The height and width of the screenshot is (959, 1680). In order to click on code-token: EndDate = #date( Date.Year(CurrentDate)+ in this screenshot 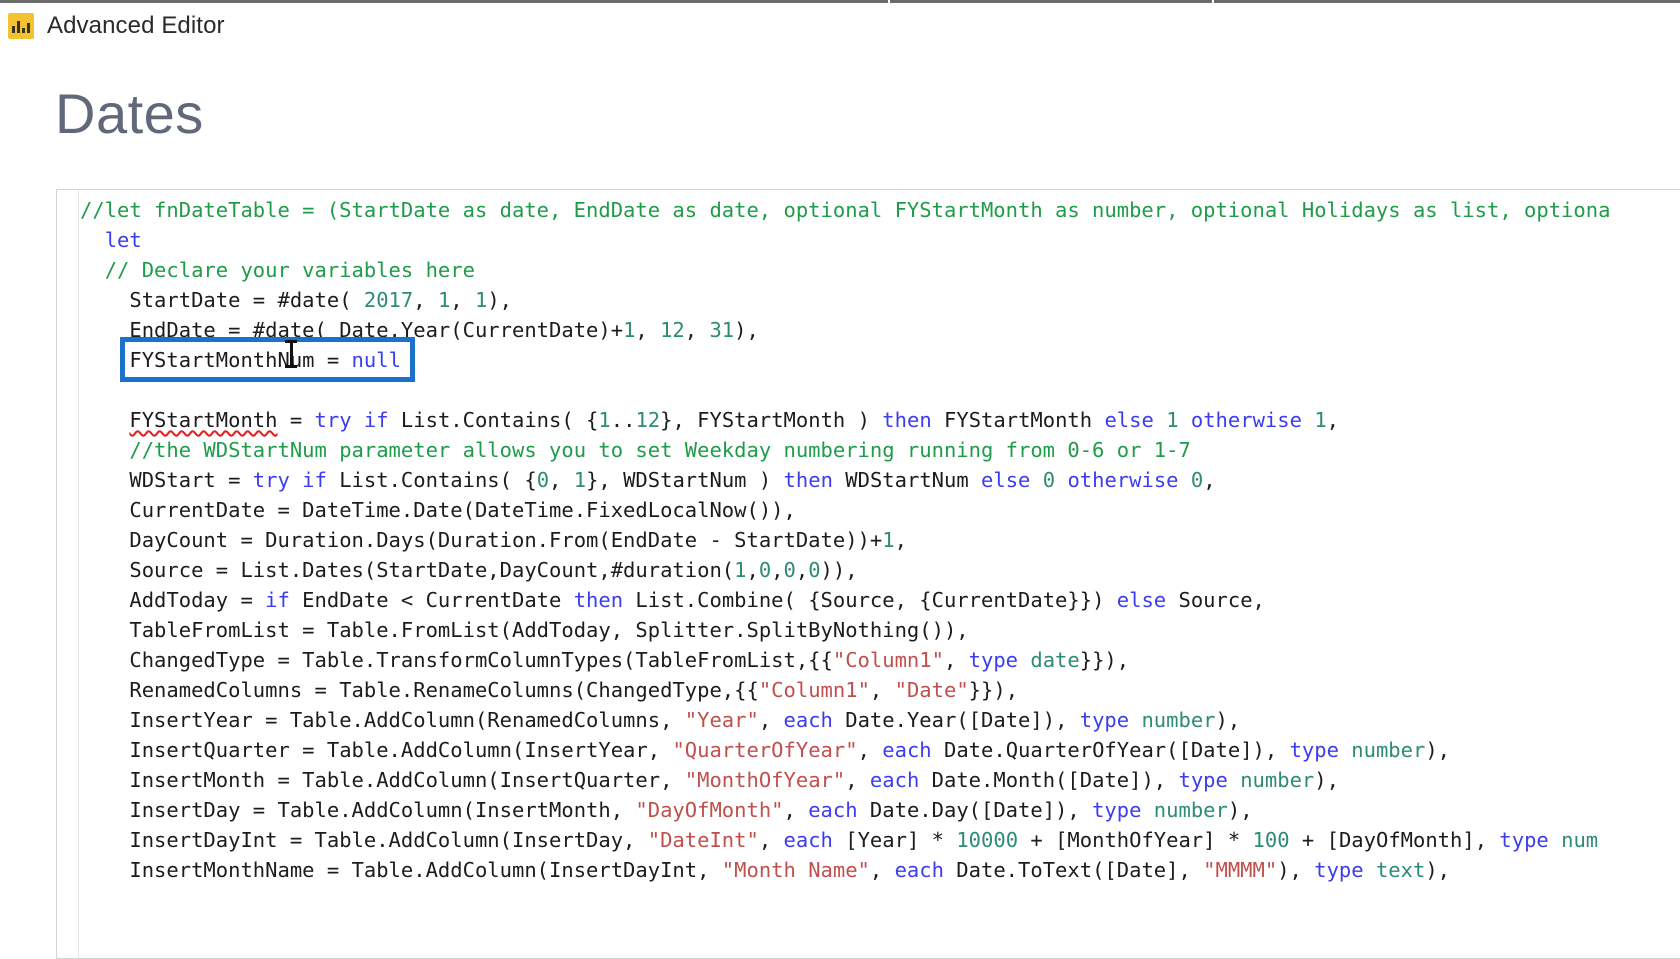, I will do `click(376, 330)`.